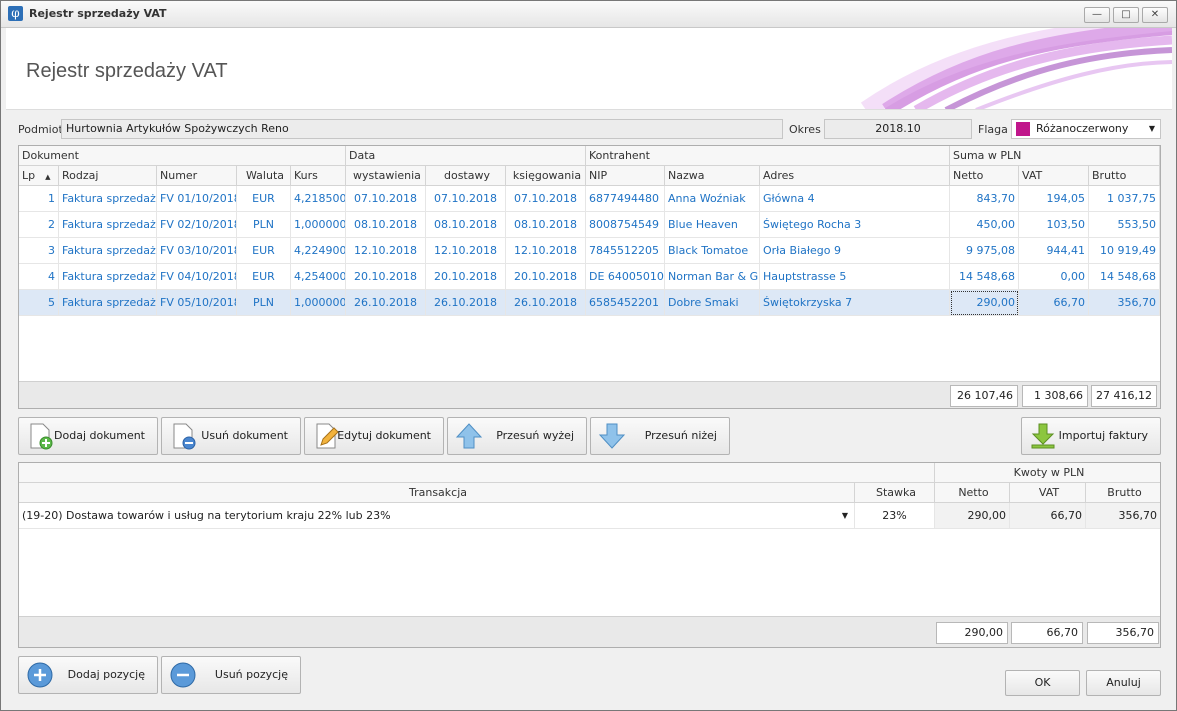 This screenshot has width=1177, height=711. Describe the element at coordinates (984, 277) in the screenshot. I see `cell-netto: 14 548,68` at that location.